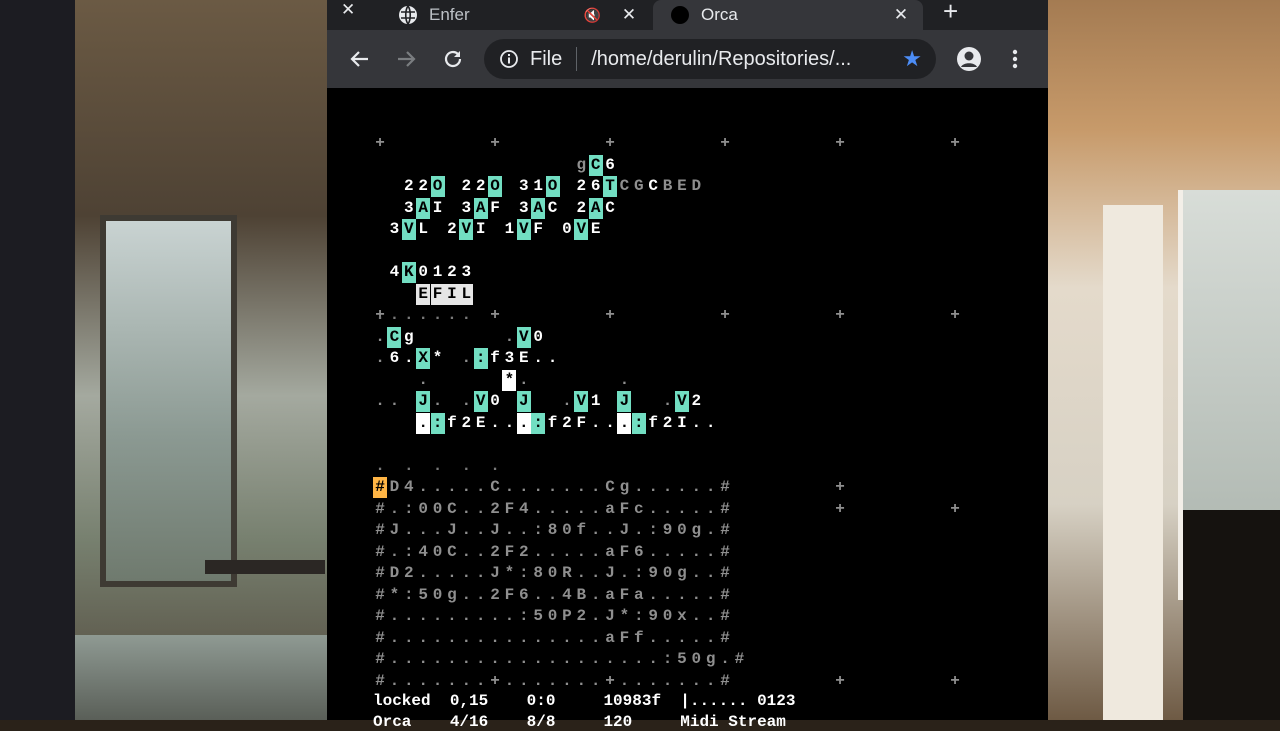  Describe the element at coordinates (567, 573) in the screenshot. I see `grid-cell: R` at that location.